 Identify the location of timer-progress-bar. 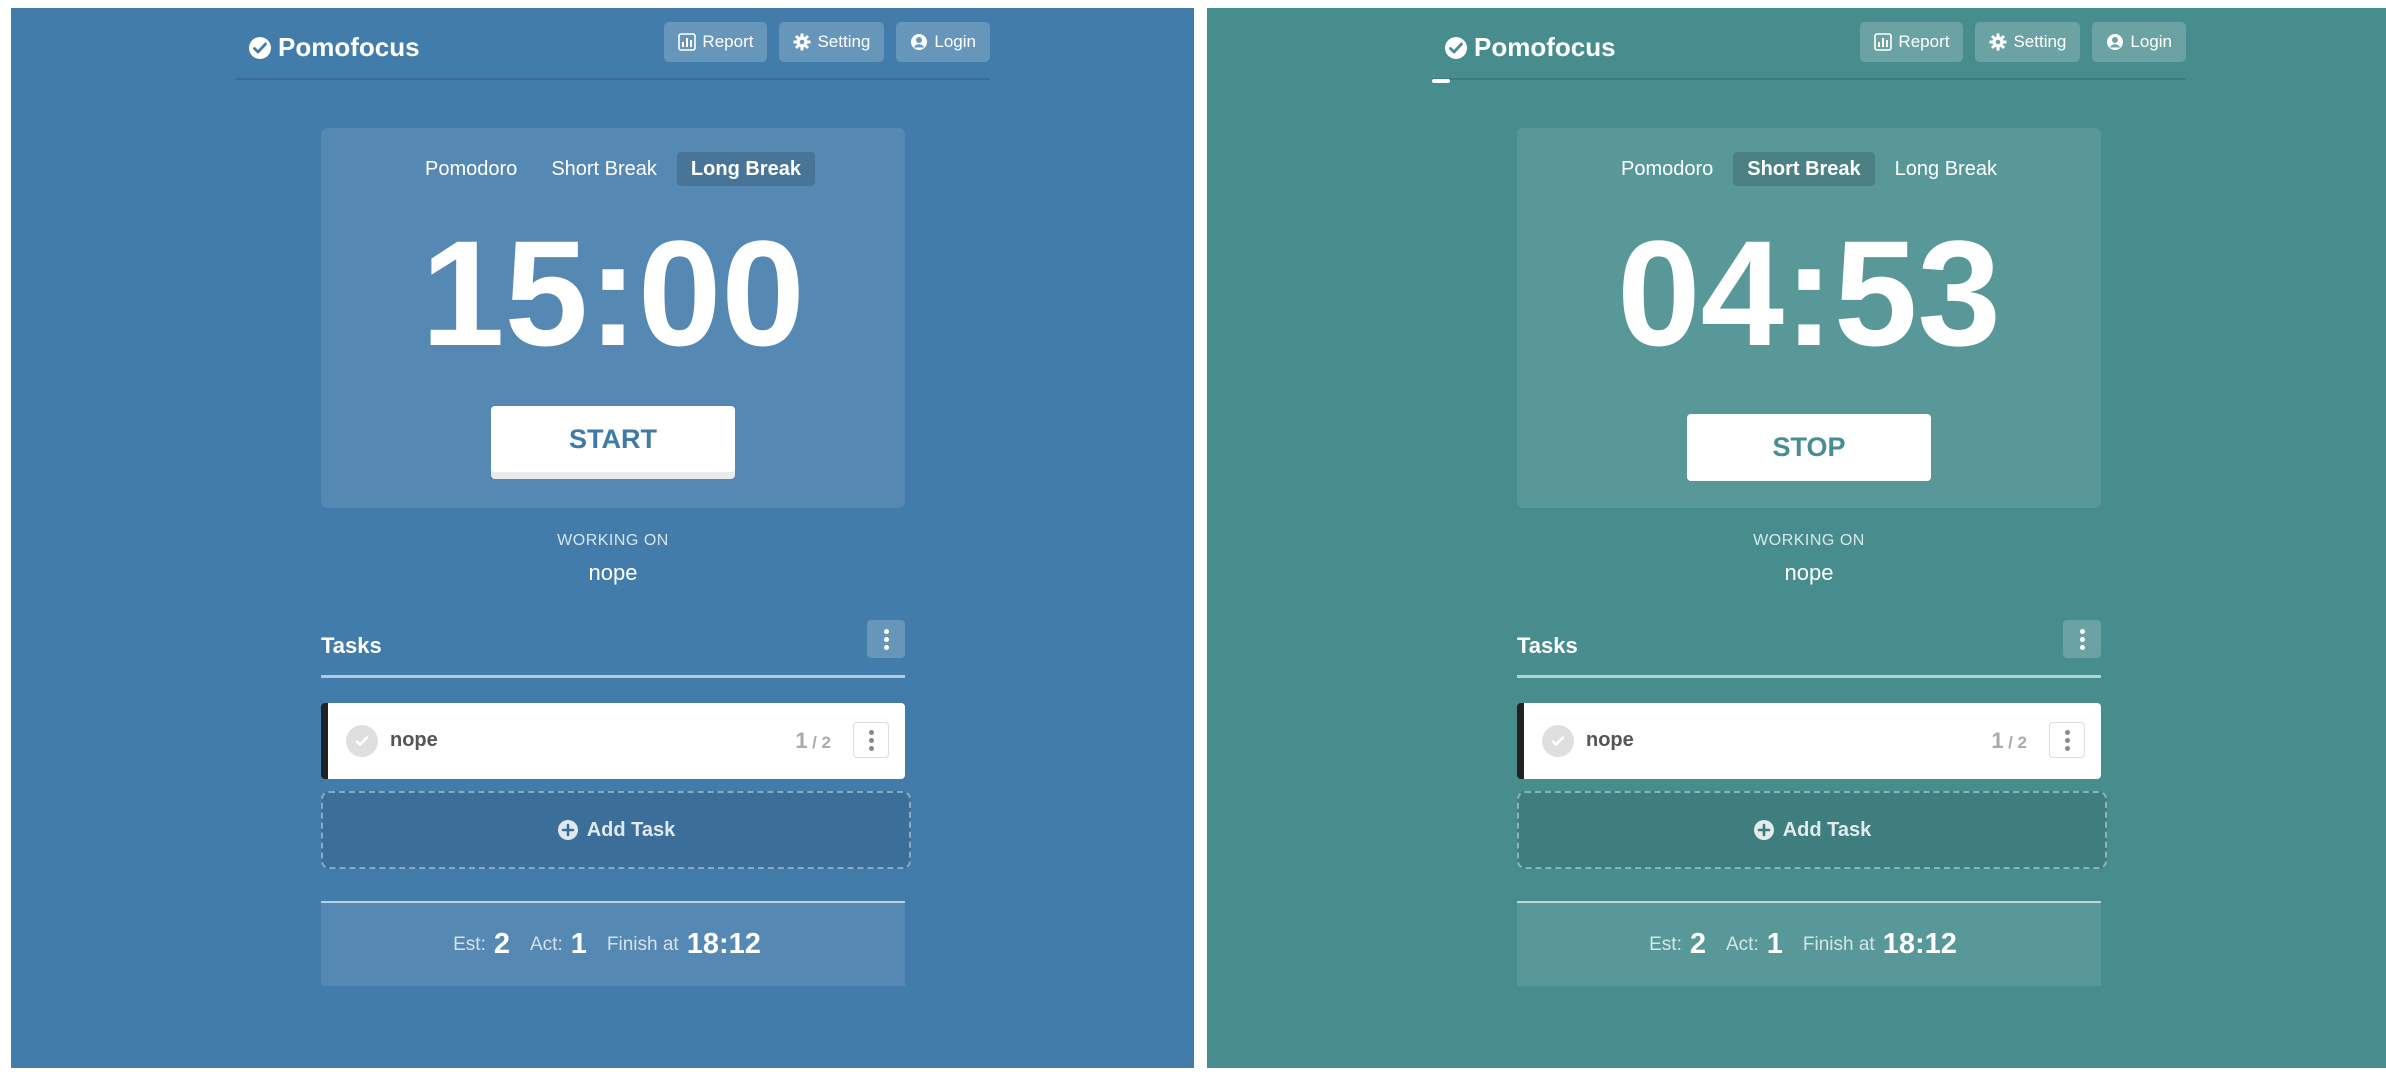
(1441, 81).